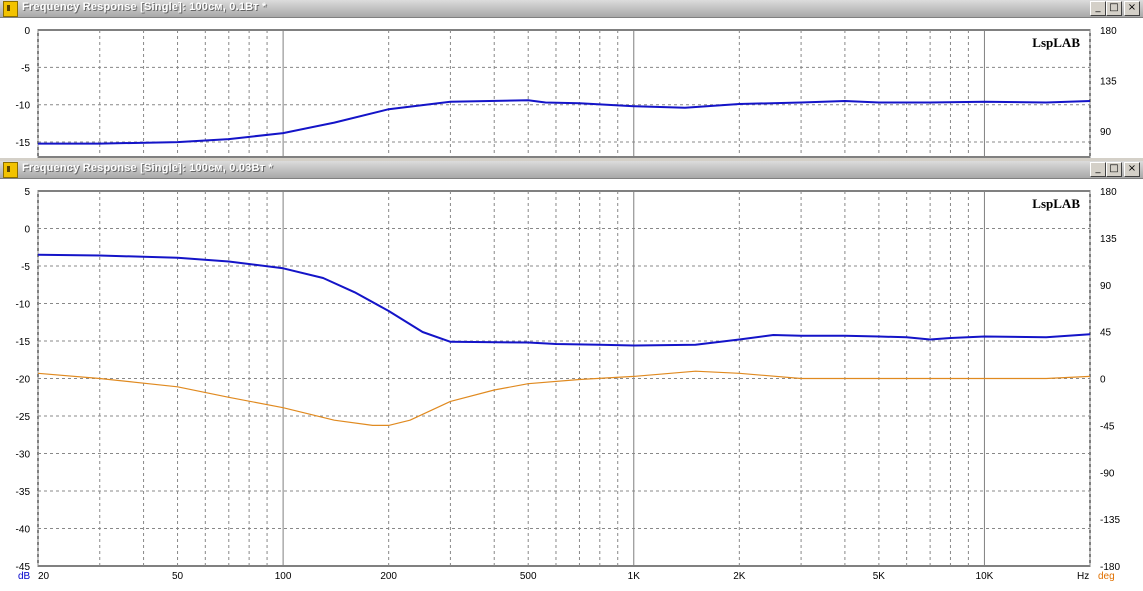  What do you see at coordinates (388, 576) in the screenshot?
I see `x-tick-label: 200` at bounding box center [388, 576].